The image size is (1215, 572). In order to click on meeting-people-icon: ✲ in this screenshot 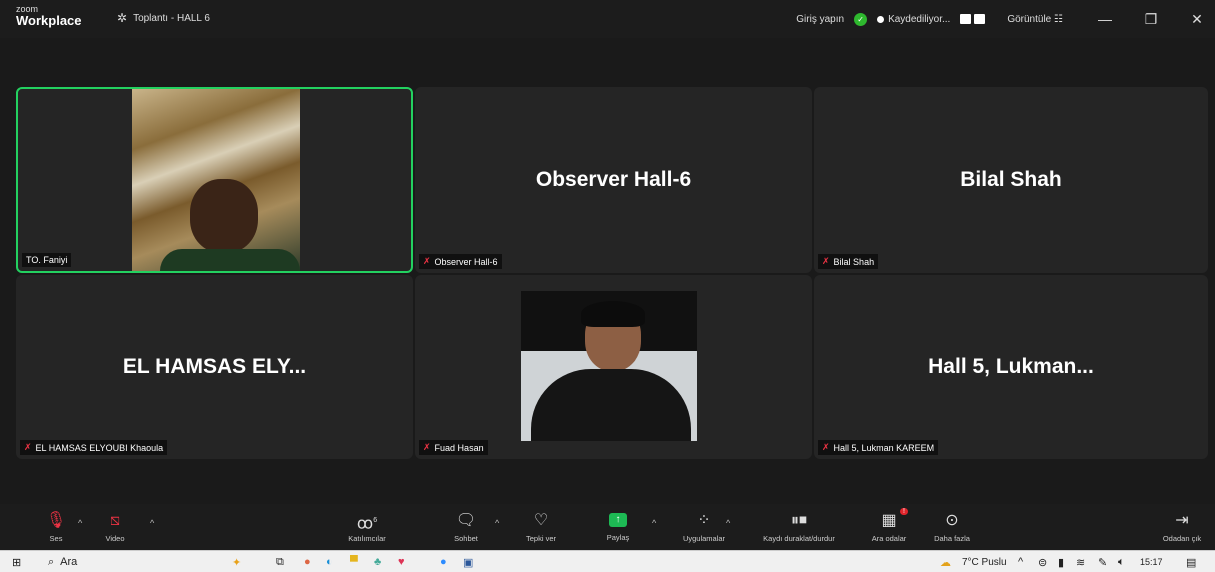, I will do `click(122, 18)`.